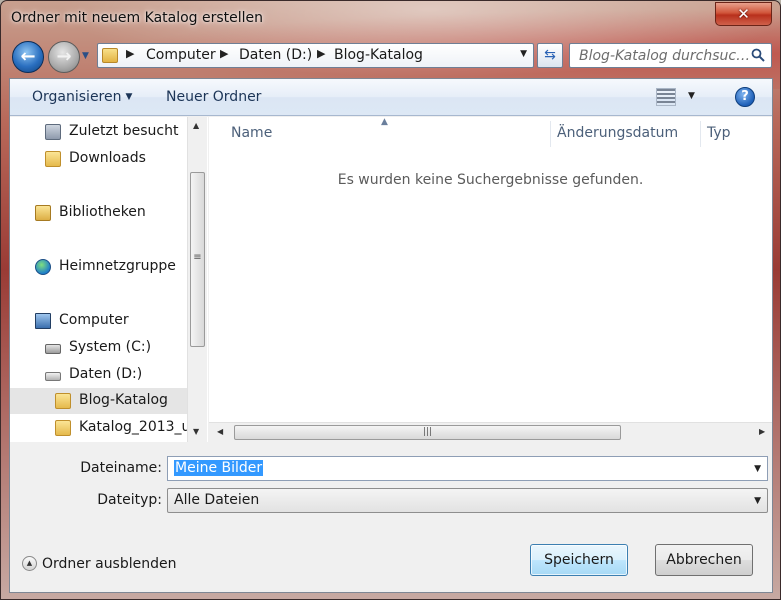 This screenshot has height=600, width=781. Describe the element at coordinates (121, 468) in the screenshot. I see `filename-label: Dateiname:` at that location.